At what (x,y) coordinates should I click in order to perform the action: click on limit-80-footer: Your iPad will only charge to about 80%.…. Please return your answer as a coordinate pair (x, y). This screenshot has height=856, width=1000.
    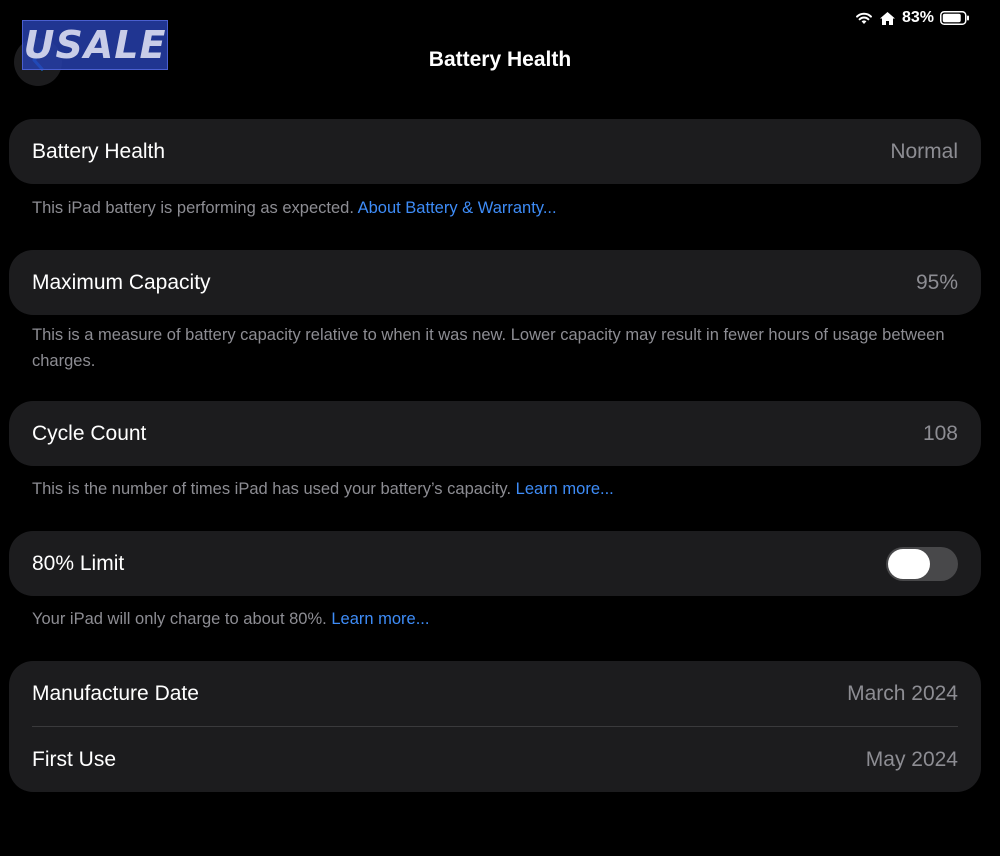
    Looking at the image, I should click on (492, 619).